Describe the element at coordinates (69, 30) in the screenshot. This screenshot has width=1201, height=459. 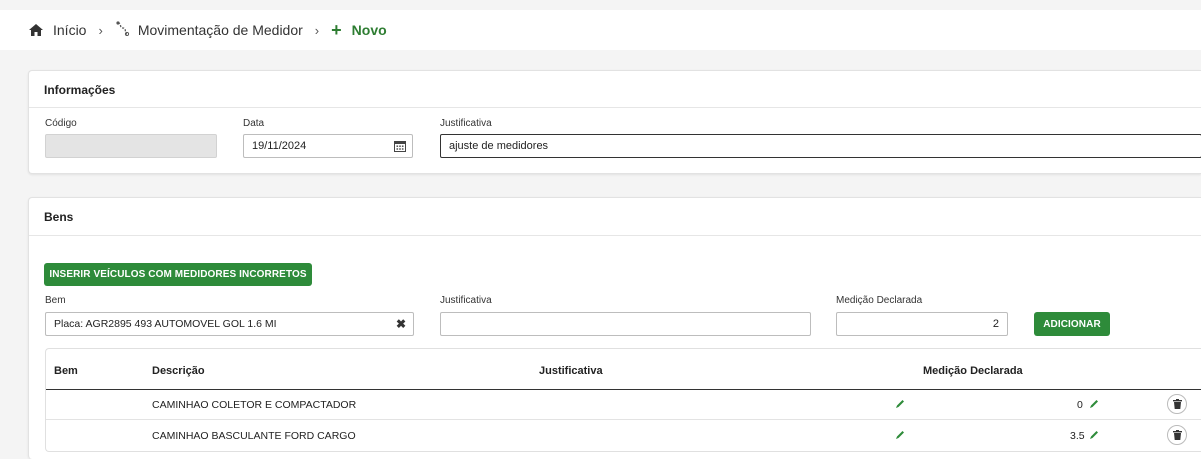
I see `breadcrumb-home-link: Início` at that location.